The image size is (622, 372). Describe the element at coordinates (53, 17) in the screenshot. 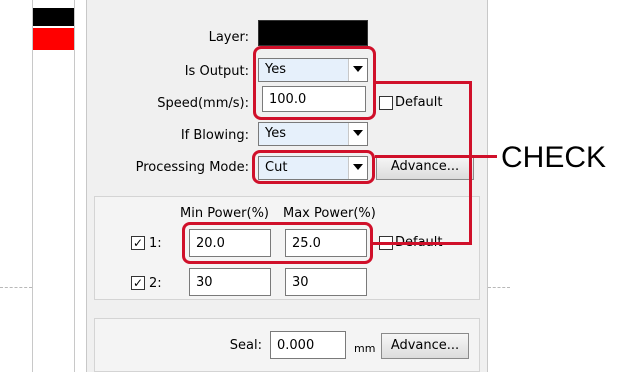

I see `layer-swatch-black` at that location.